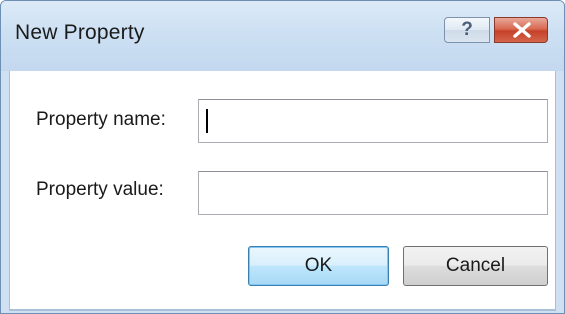 Image resolution: width=565 pixels, height=314 pixels. What do you see at coordinates (282, 310) in the screenshot?
I see `window-bottom-border` at bounding box center [282, 310].